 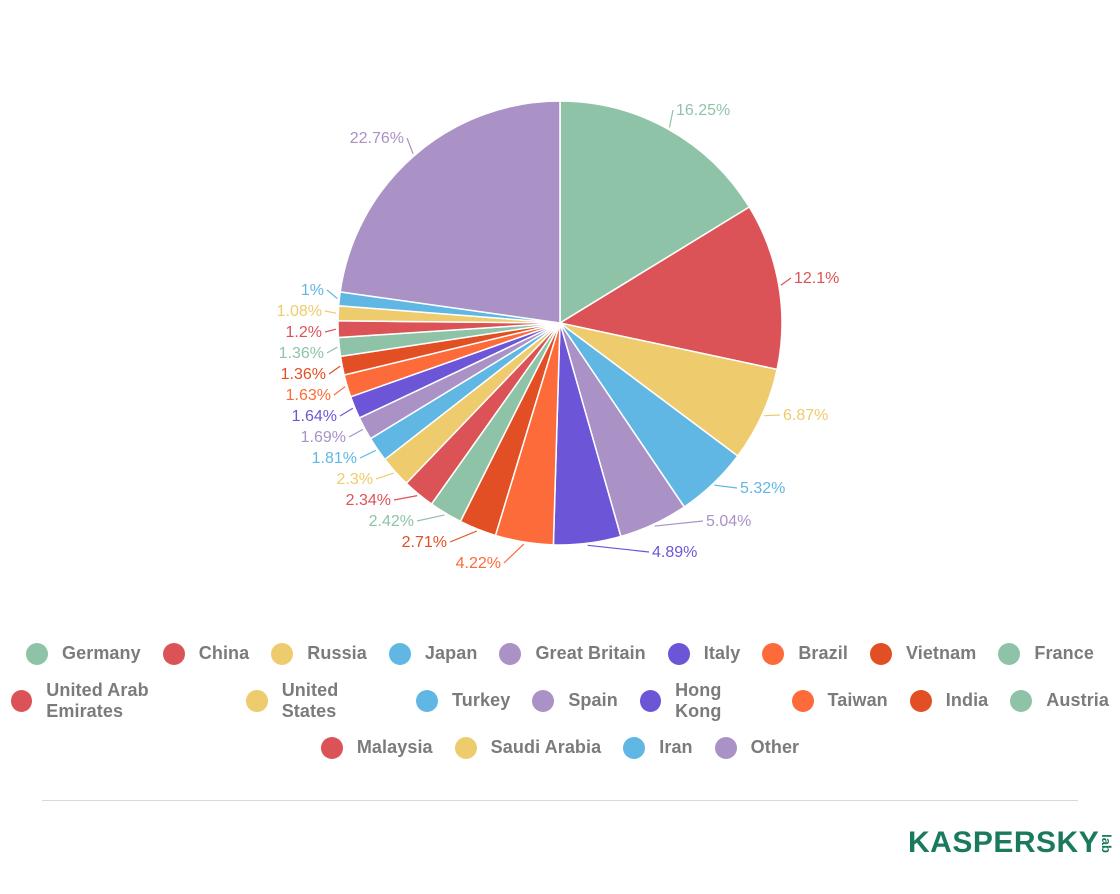 I want to click on legend-label: France, so click(x=1064, y=653).